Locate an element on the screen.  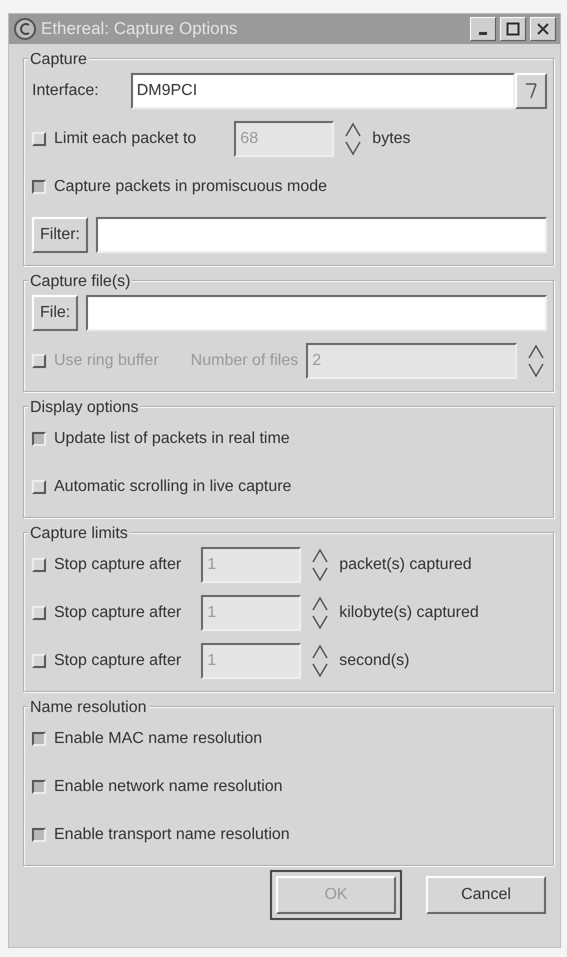
checkbox-label: Update list of packets in real time is located at coordinates (172, 439).